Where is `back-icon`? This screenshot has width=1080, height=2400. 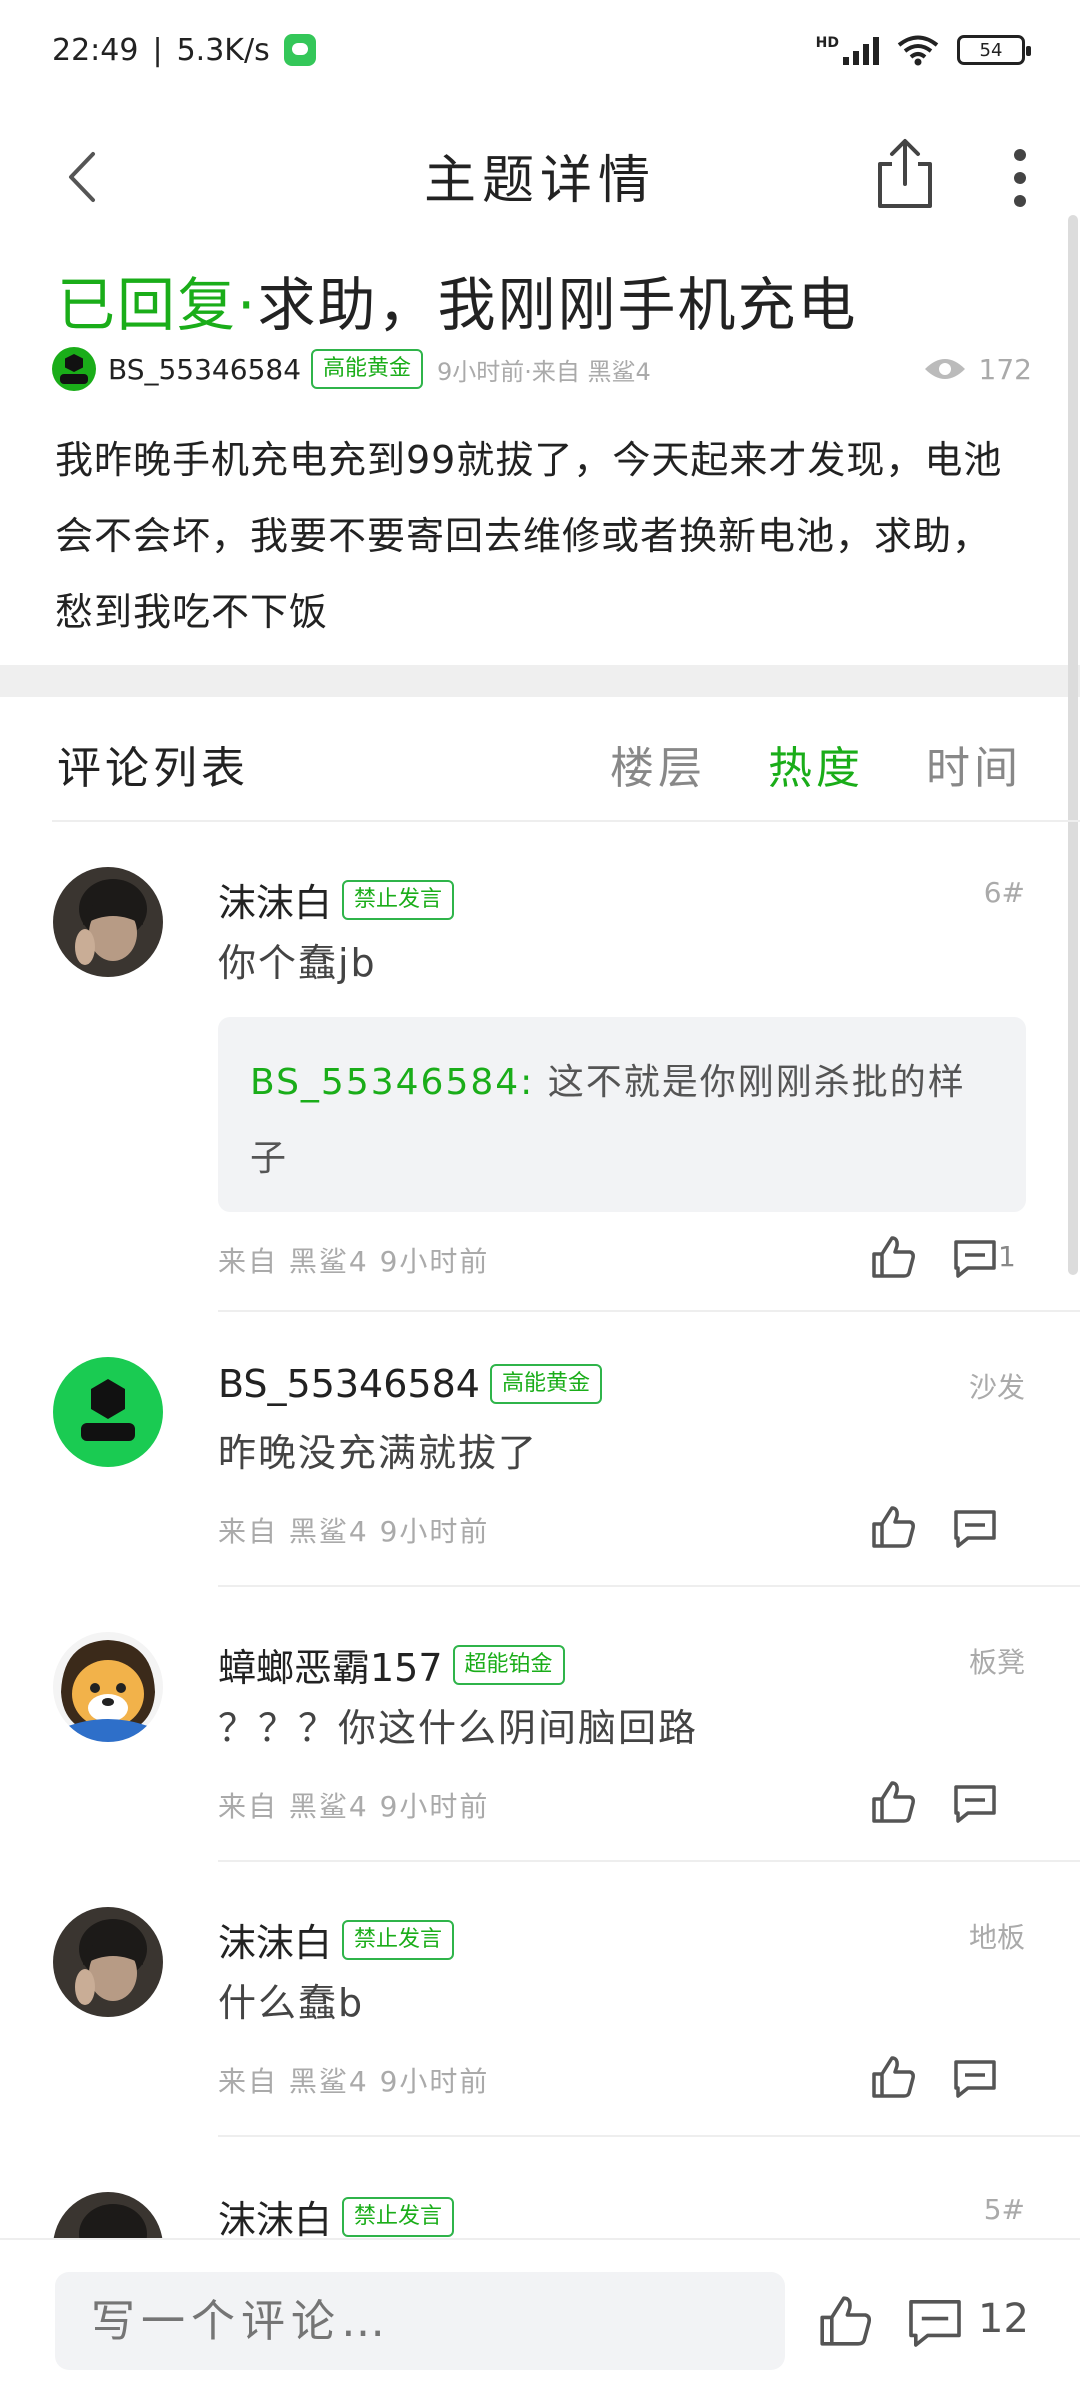
back-icon is located at coordinates (85, 177).